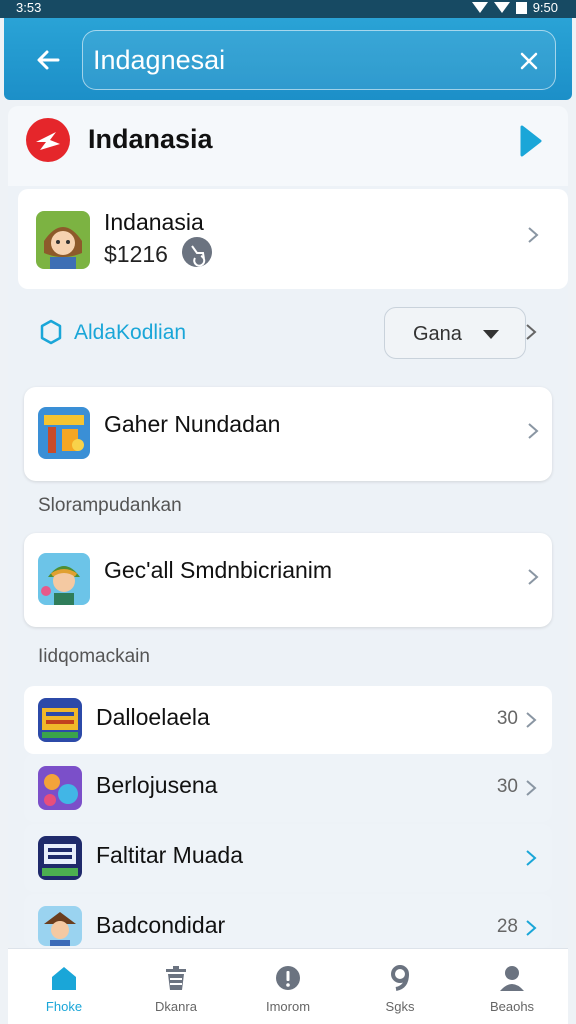  What do you see at coordinates (319, 60) in the screenshot?
I see `search-input: Indagnesai` at bounding box center [319, 60].